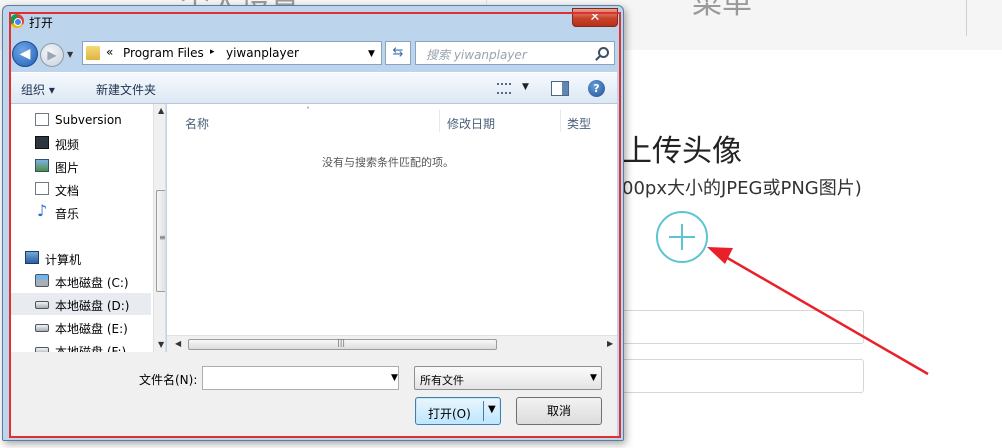  What do you see at coordinates (483, 411) in the screenshot?
I see `split-divider` at bounding box center [483, 411].